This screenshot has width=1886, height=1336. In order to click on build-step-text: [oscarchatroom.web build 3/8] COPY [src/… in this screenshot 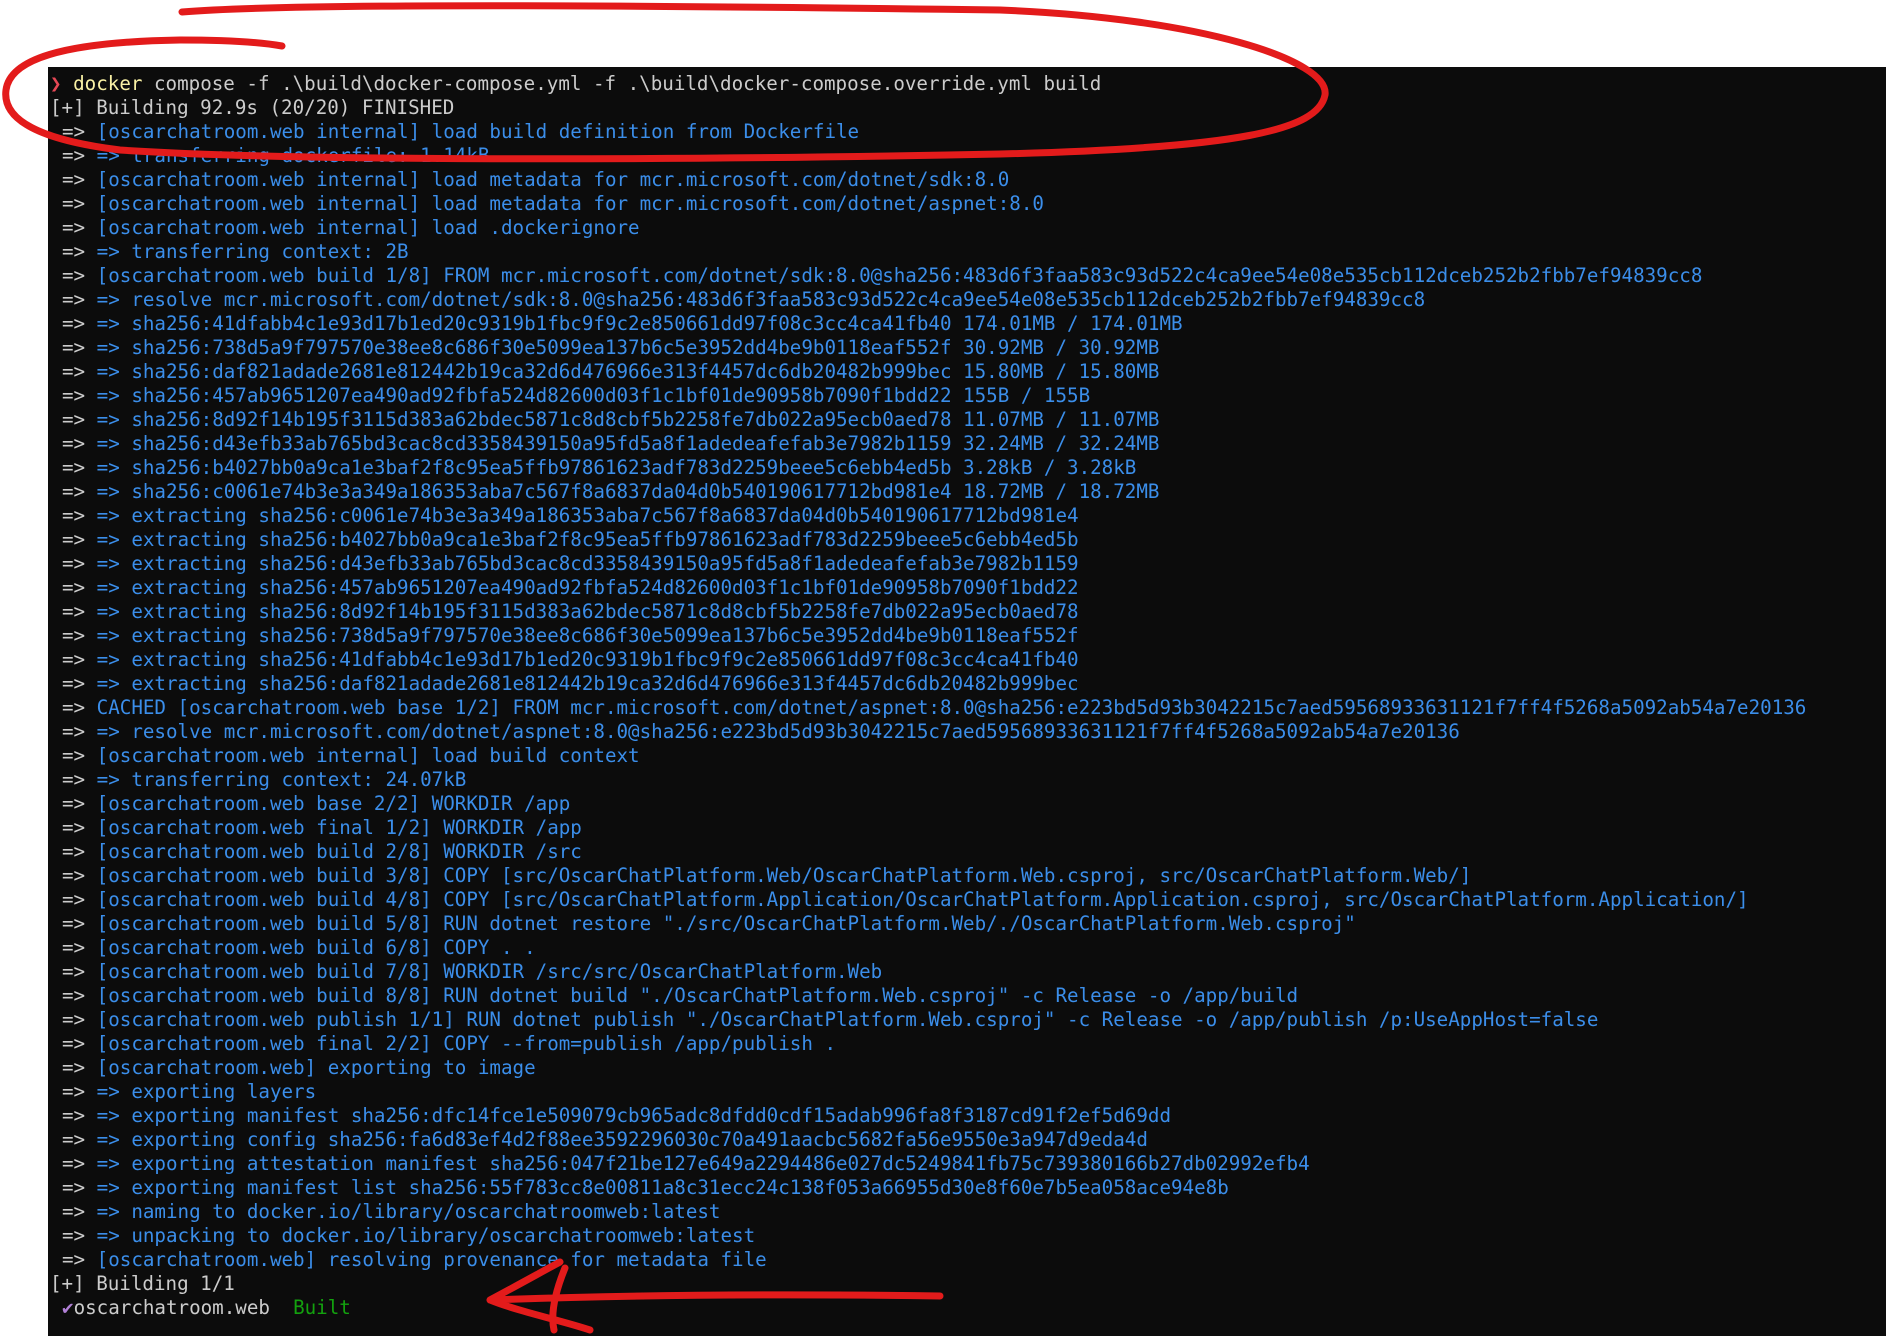, I will do `click(784, 875)`.